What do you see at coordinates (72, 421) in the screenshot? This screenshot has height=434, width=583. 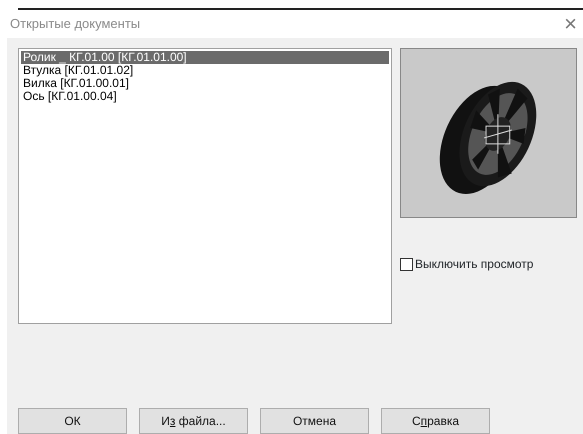 I see `dialog-button: ОК` at bounding box center [72, 421].